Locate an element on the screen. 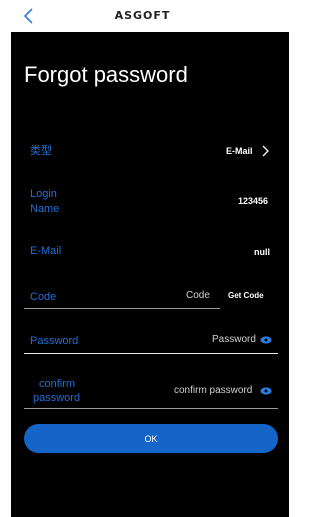  app-logo: ASGOFT is located at coordinates (142, 15).